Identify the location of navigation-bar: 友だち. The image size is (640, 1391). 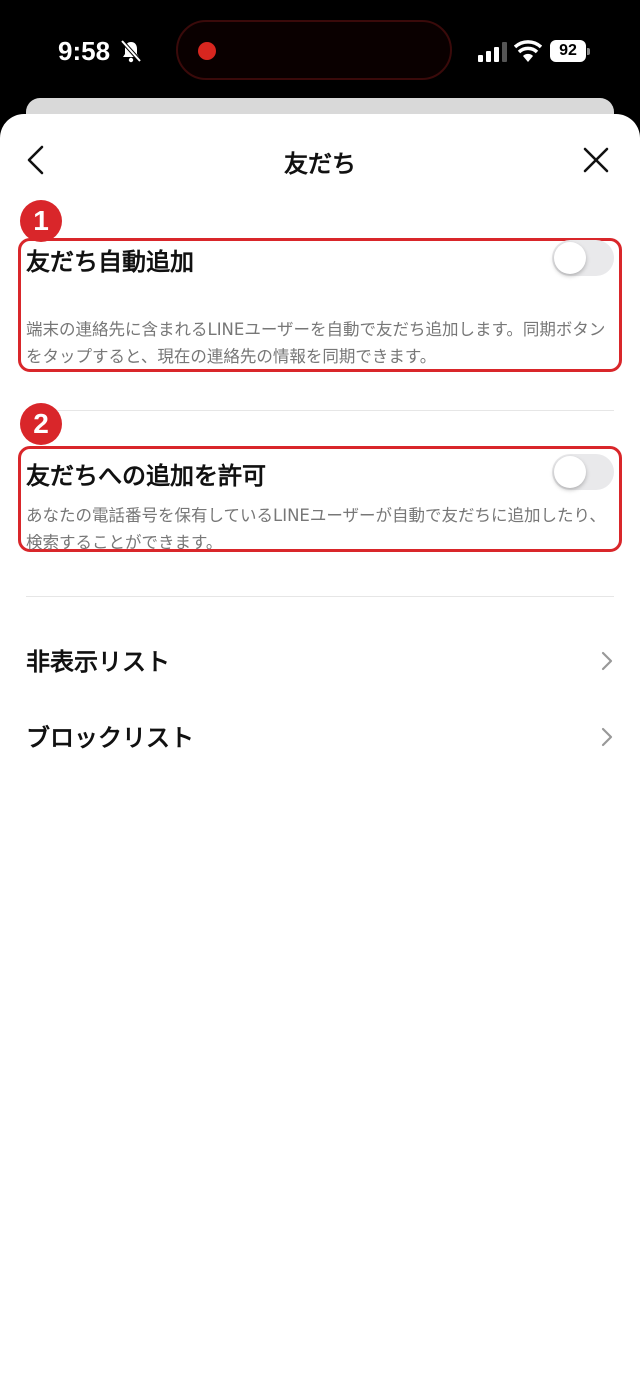
(320, 160).